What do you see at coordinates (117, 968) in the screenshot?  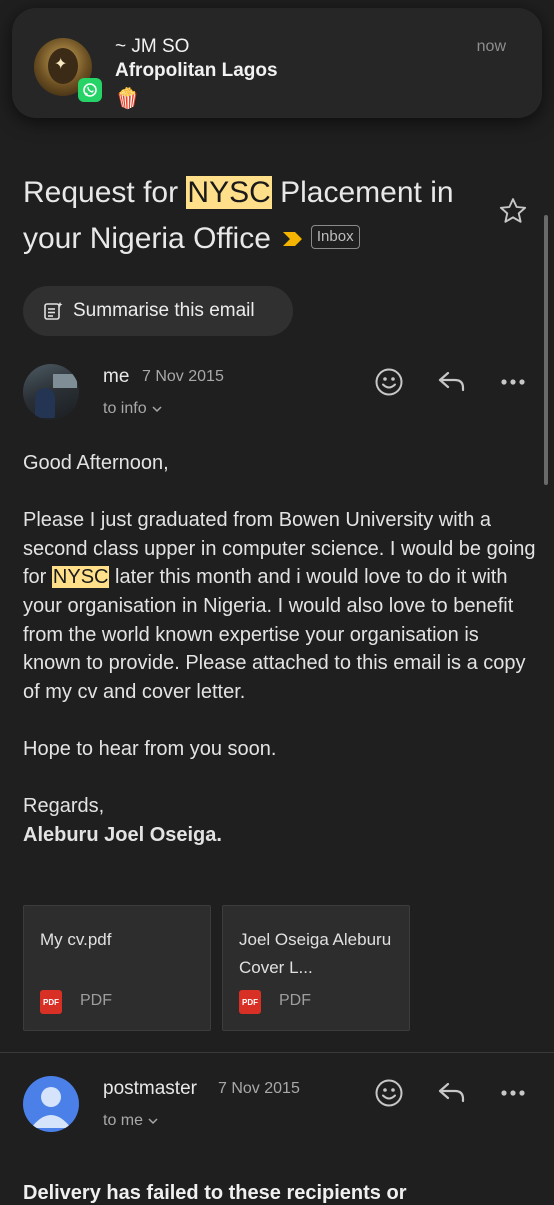 I see `attachment-card: My cv.pdf PDF PDF` at bounding box center [117, 968].